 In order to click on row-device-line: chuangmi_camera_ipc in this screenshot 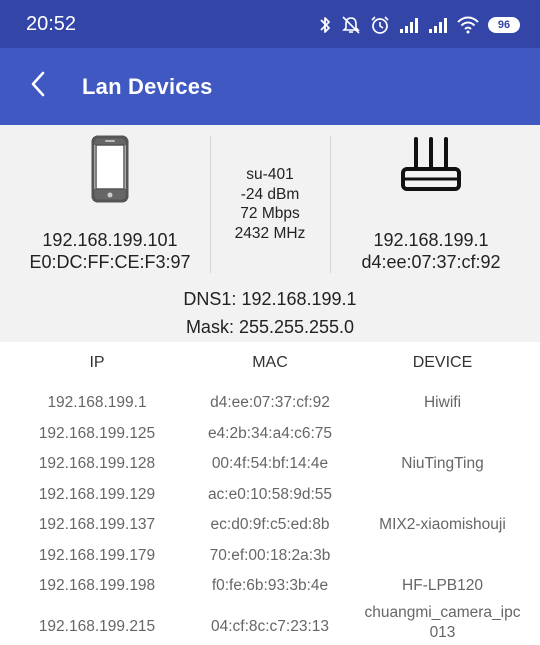, I will do `click(442, 612)`.